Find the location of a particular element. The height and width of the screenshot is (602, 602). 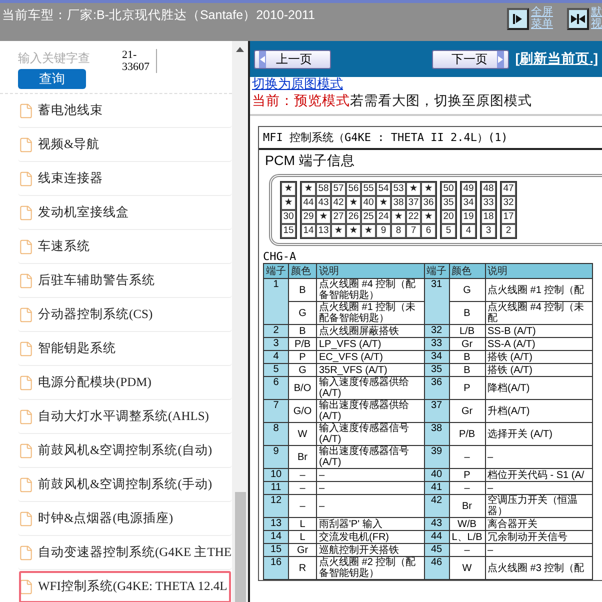

connector-pin: 29 is located at coordinates (308, 217).